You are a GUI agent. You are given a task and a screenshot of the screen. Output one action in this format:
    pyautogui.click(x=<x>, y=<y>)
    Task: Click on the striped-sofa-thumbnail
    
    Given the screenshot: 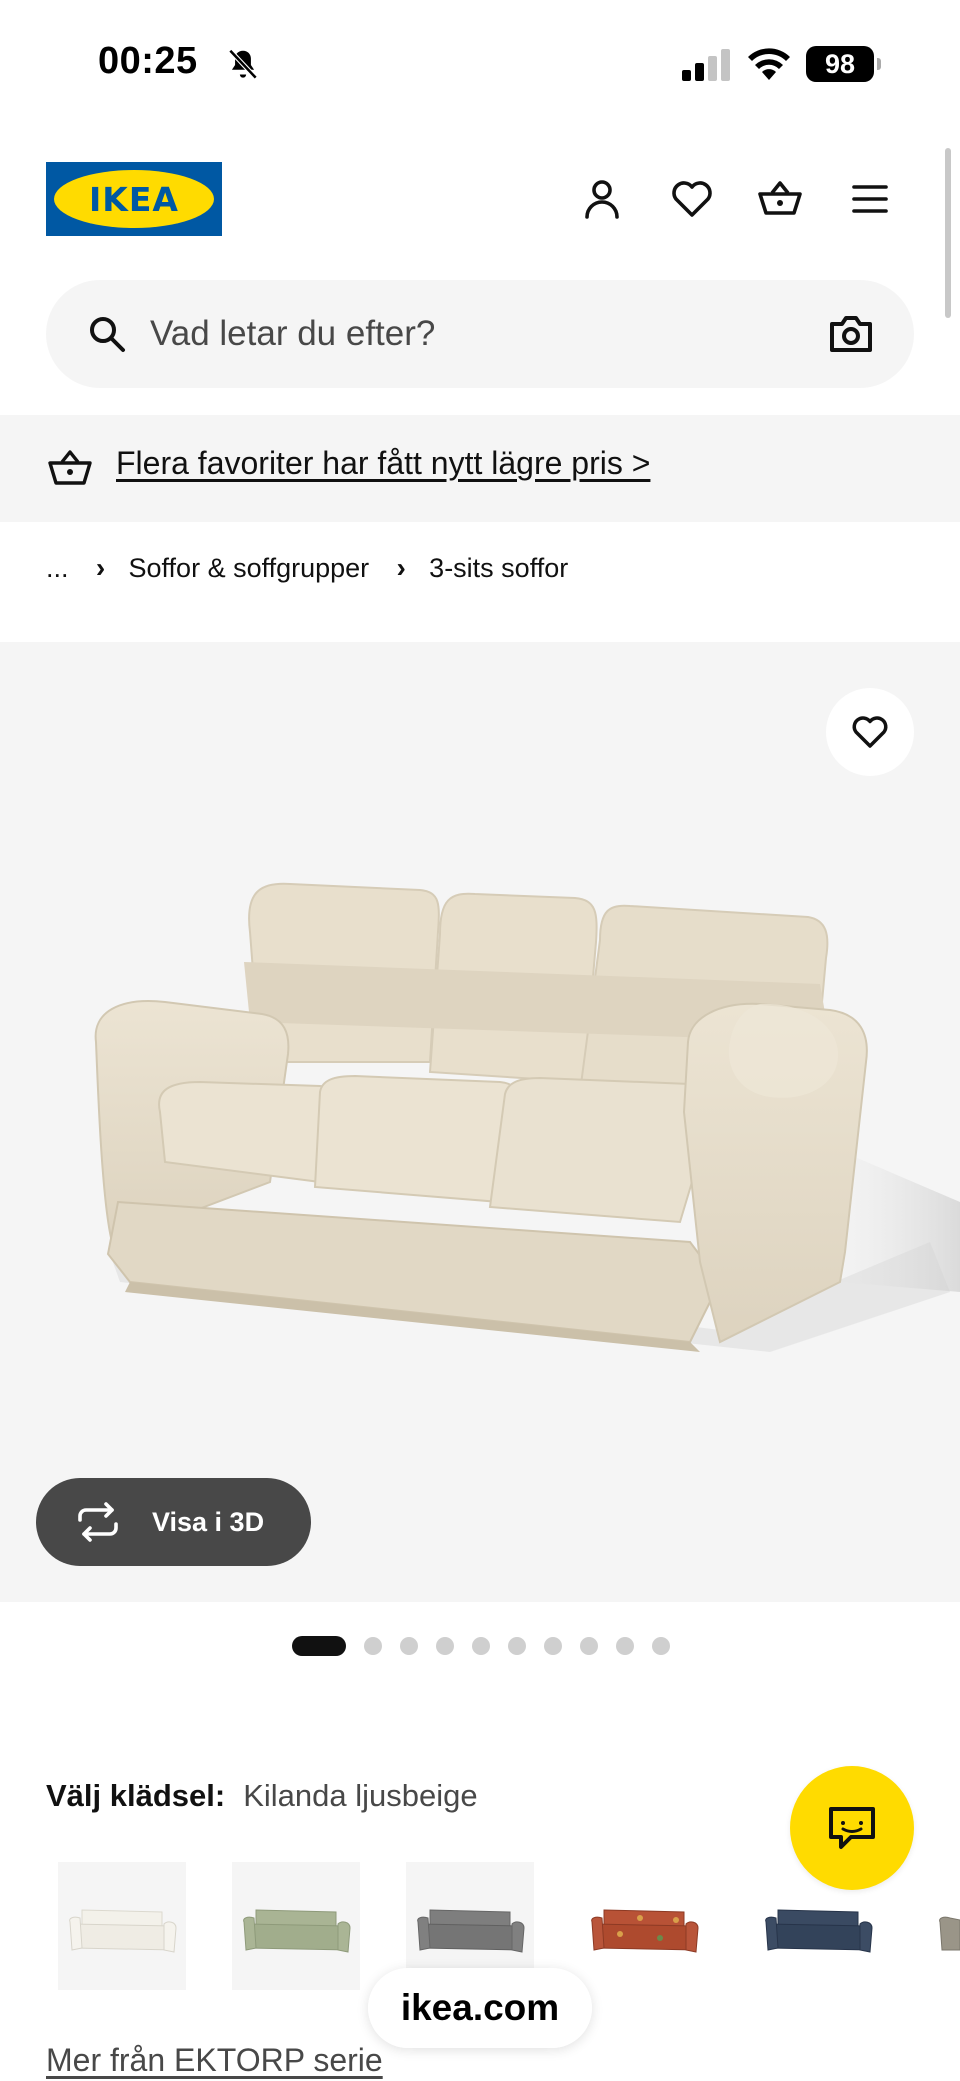 What is the action you would take?
    pyautogui.click(x=949, y=1933)
    